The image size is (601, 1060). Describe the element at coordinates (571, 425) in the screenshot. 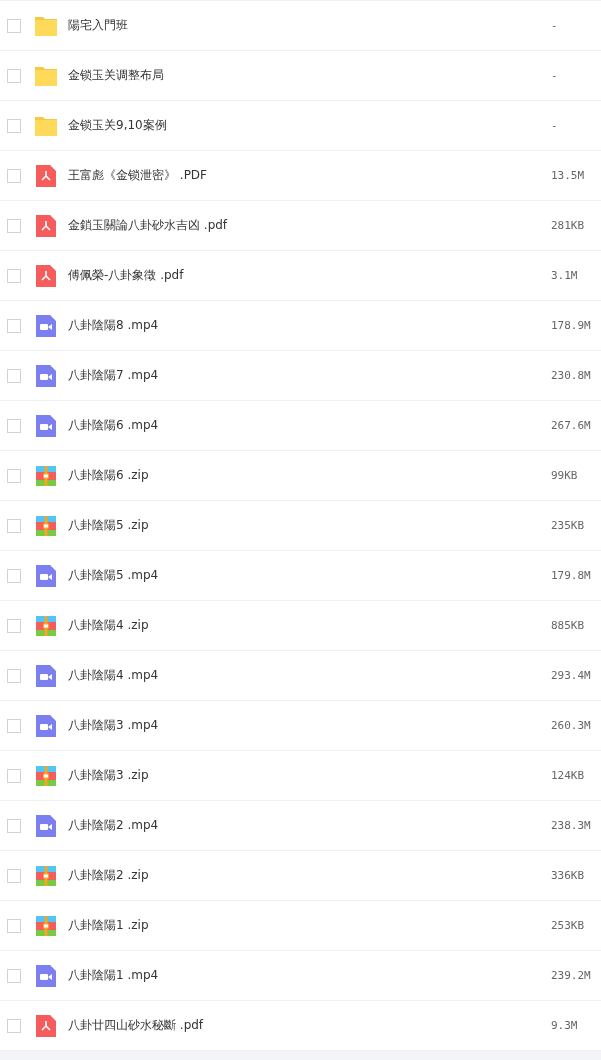

I see `file-size: 267.6M` at that location.